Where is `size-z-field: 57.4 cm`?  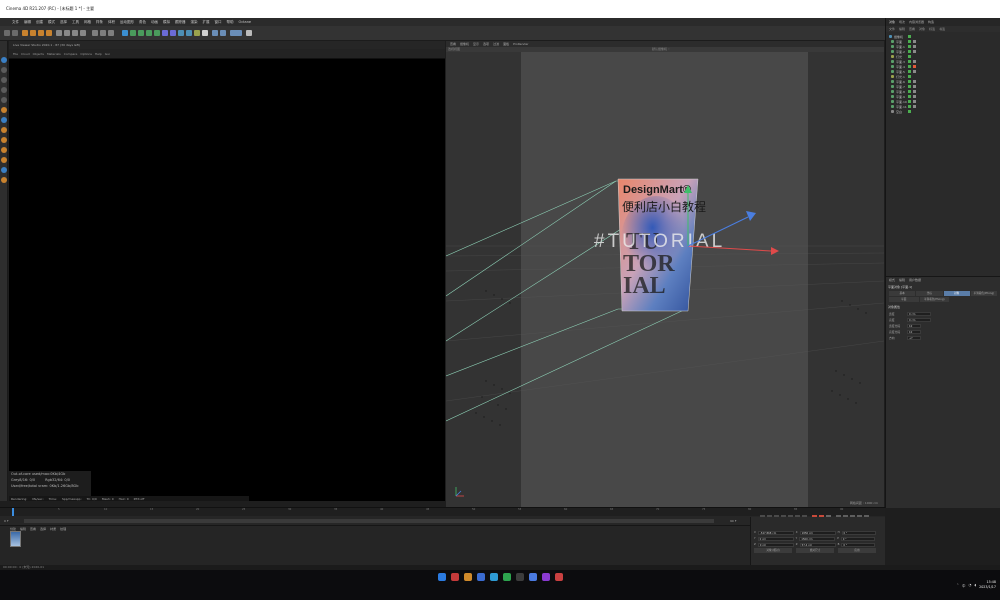 size-z-field: 57.4 cm is located at coordinates (817, 544).